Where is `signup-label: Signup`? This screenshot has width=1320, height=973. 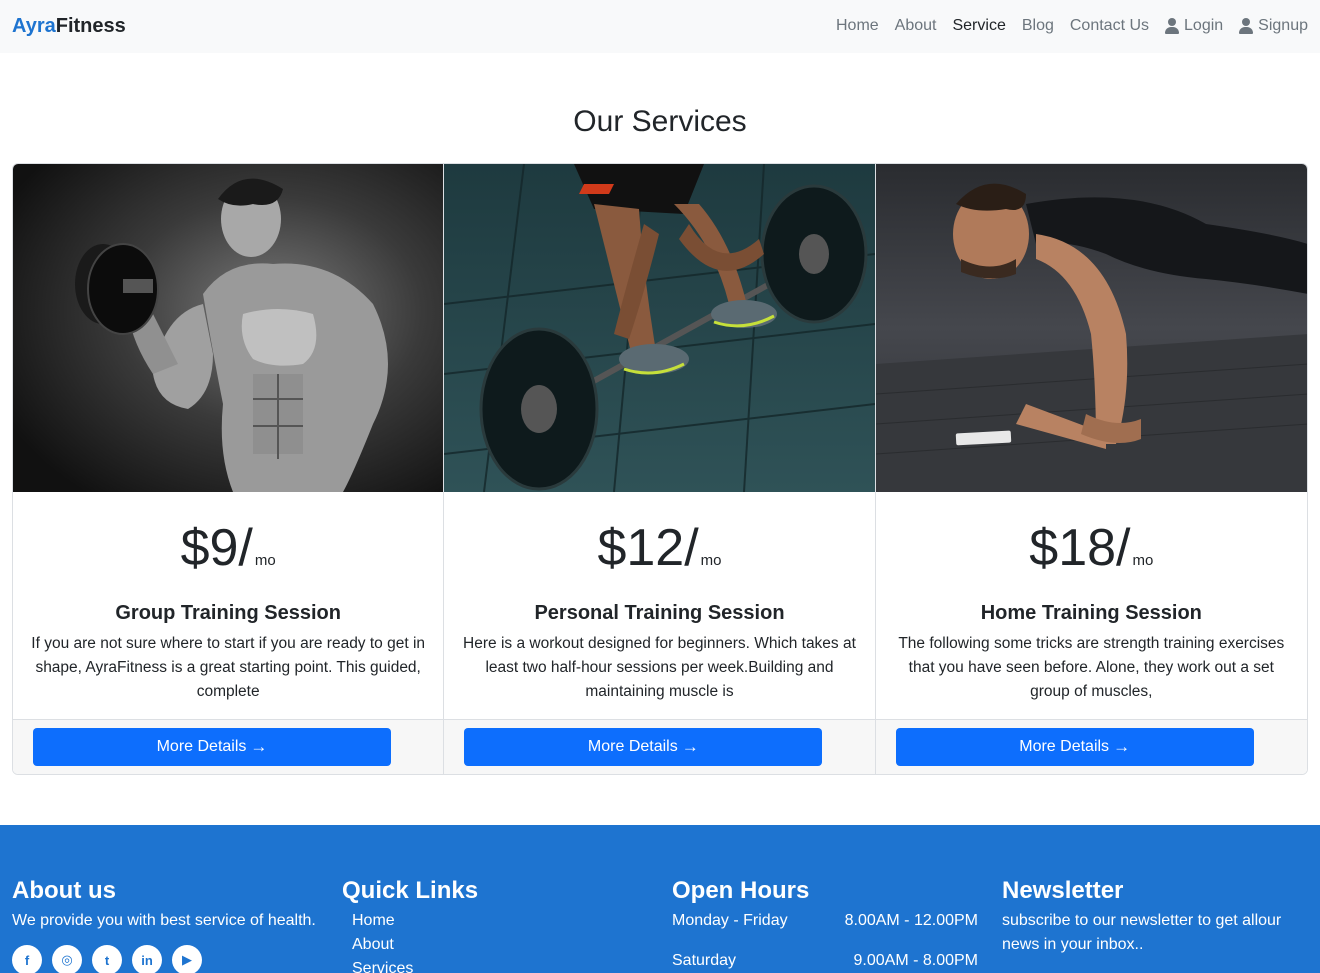
signup-label: Signup is located at coordinates (1283, 25).